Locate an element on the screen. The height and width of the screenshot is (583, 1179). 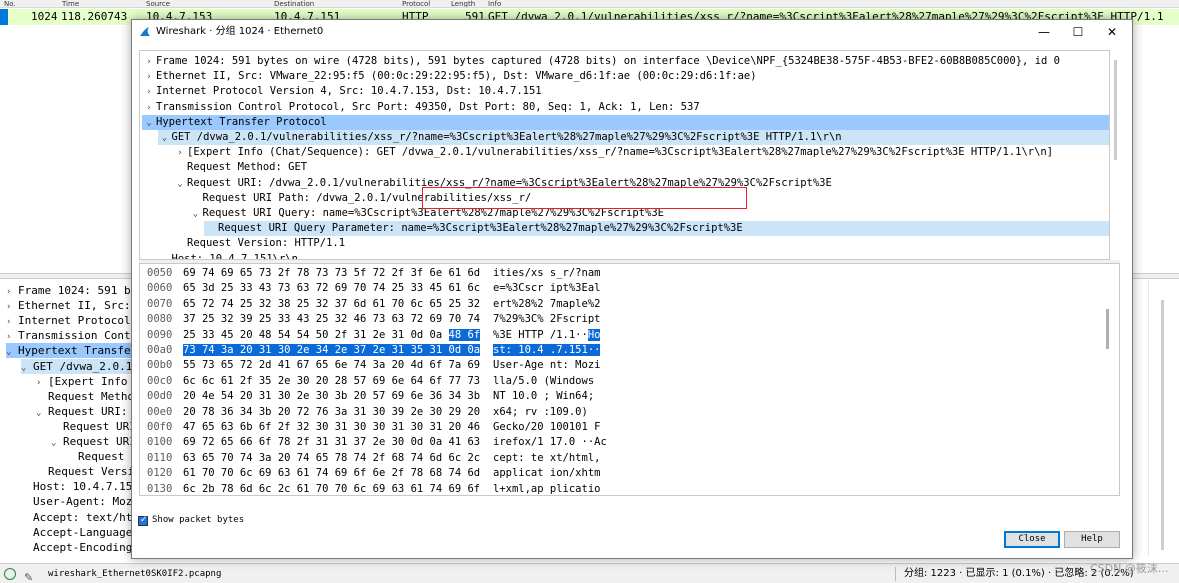
tree-row: Request Metho is located at coordinates (85, 396).